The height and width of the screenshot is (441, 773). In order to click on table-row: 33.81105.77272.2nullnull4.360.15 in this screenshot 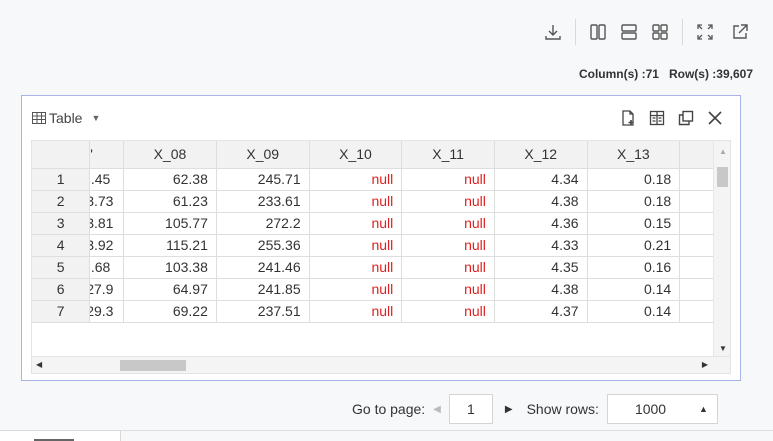, I will do `click(381, 223)`.